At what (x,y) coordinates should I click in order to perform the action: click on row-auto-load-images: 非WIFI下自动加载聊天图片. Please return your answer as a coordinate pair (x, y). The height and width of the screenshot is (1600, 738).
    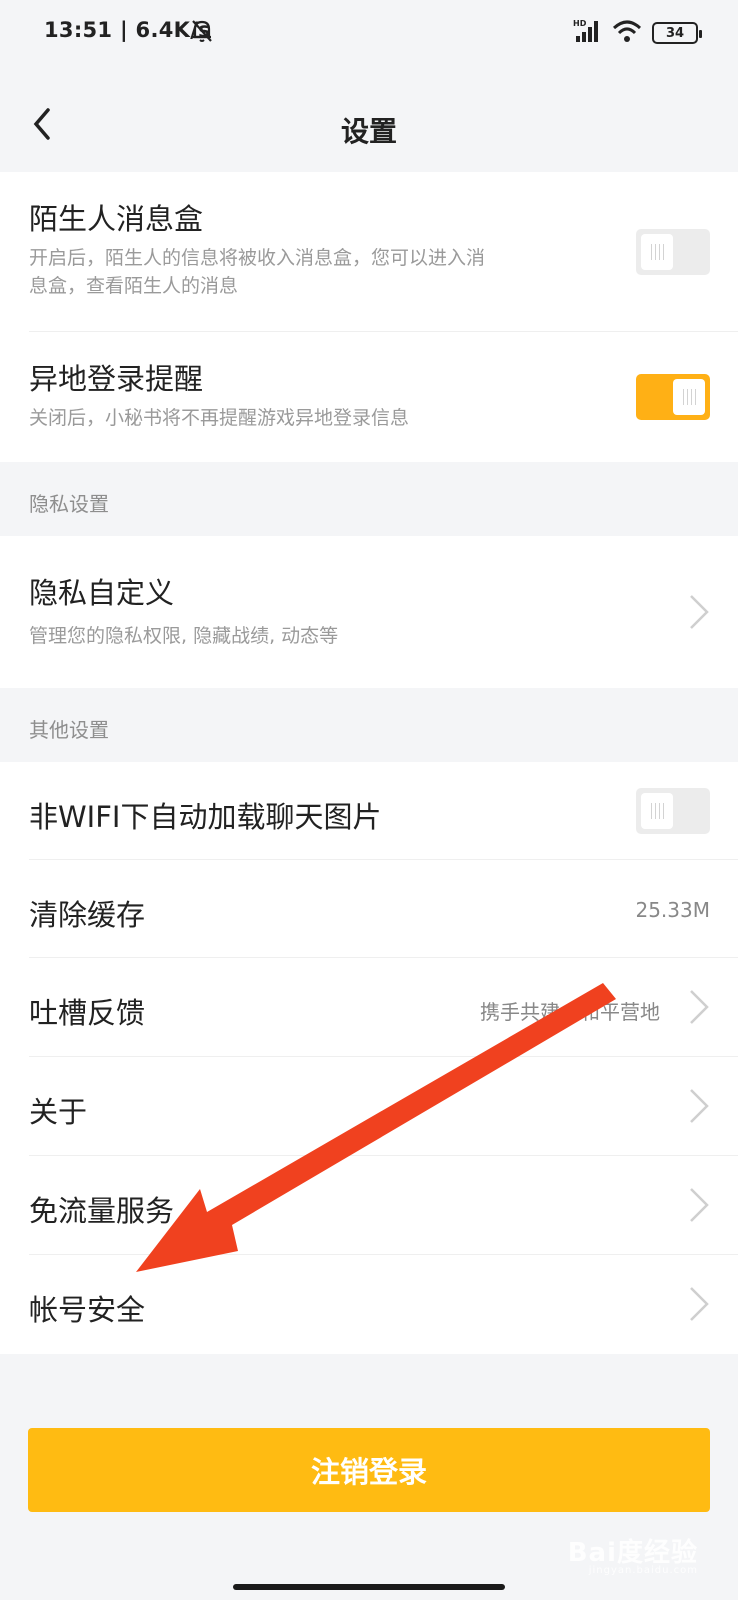
    Looking at the image, I should click on (369, 811).